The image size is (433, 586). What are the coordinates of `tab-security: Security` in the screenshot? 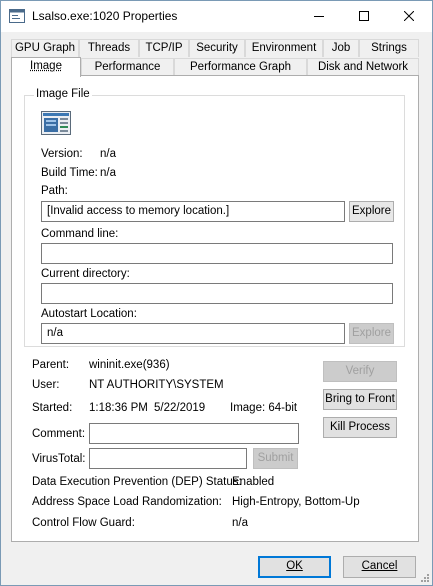 It's located at (217, 48).